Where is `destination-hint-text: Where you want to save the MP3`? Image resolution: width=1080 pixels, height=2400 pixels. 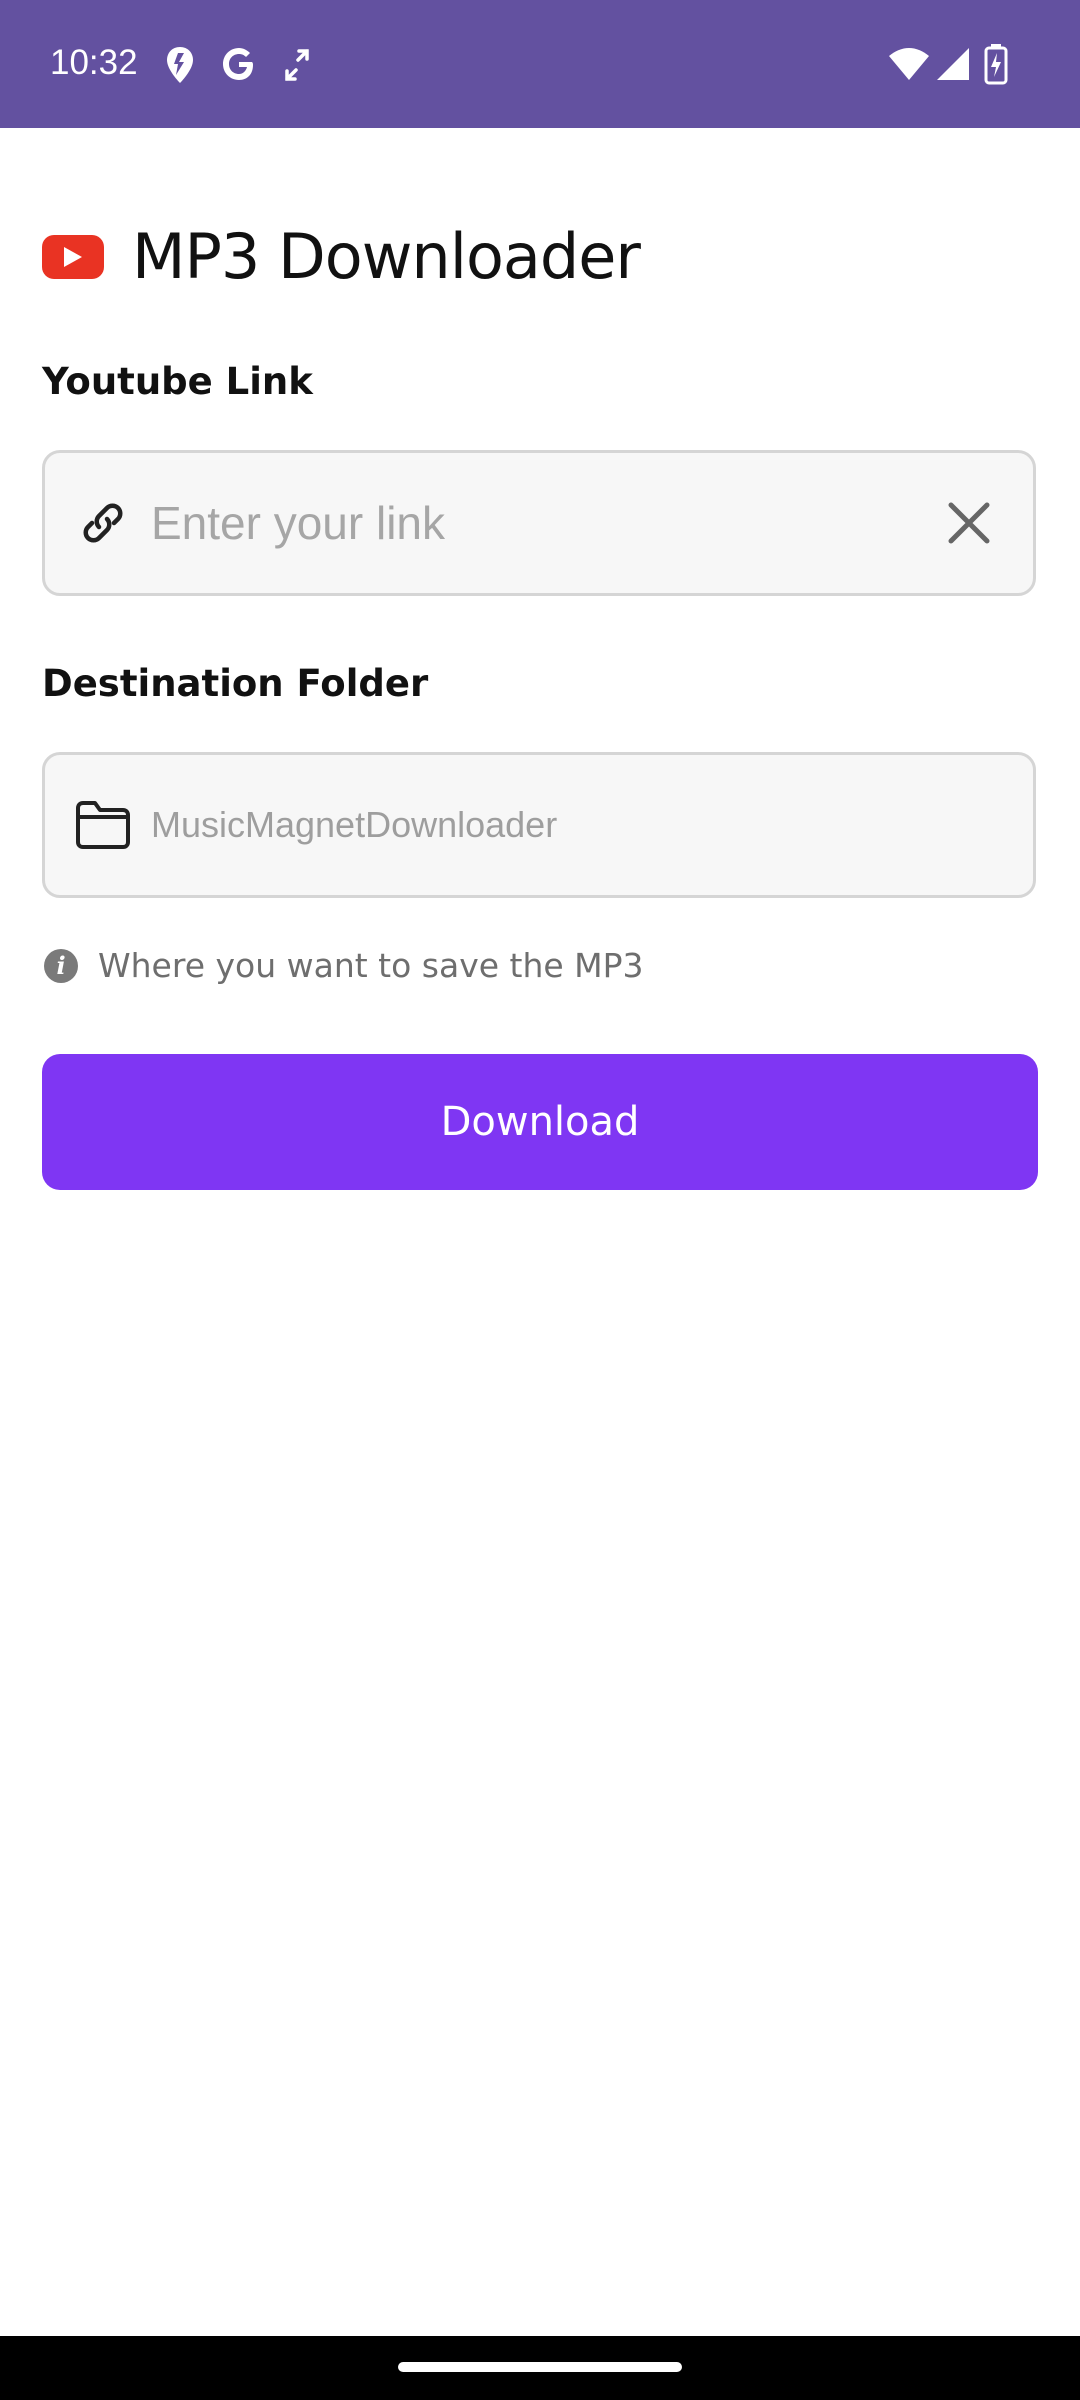
destination-hint-text: Where you want to save the MP3 is located at coordinates (371, 965).